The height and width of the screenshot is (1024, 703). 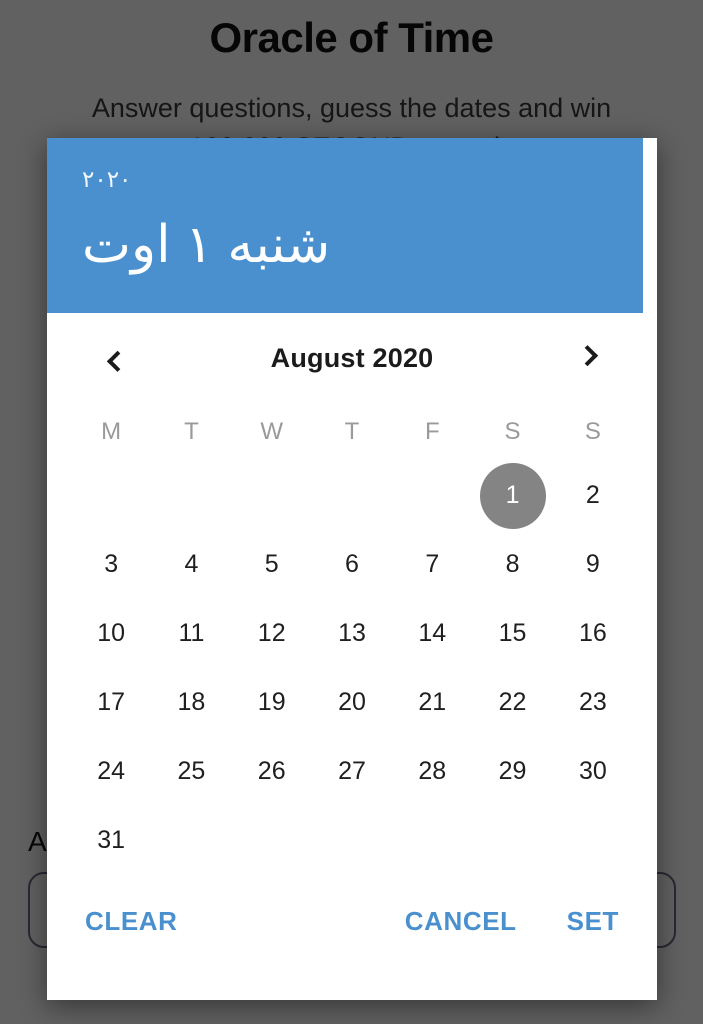 I want to click on day-number: 19, so click(x=271, y=702).